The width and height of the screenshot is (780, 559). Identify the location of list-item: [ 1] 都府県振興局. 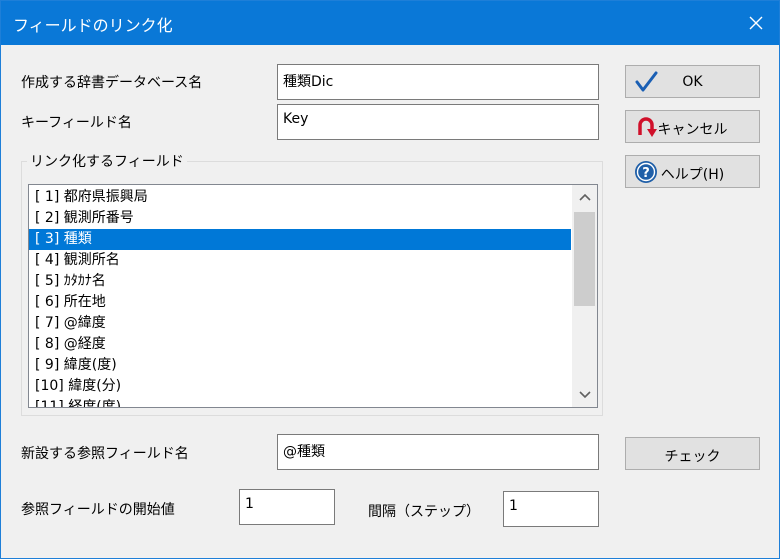
(300, 197).